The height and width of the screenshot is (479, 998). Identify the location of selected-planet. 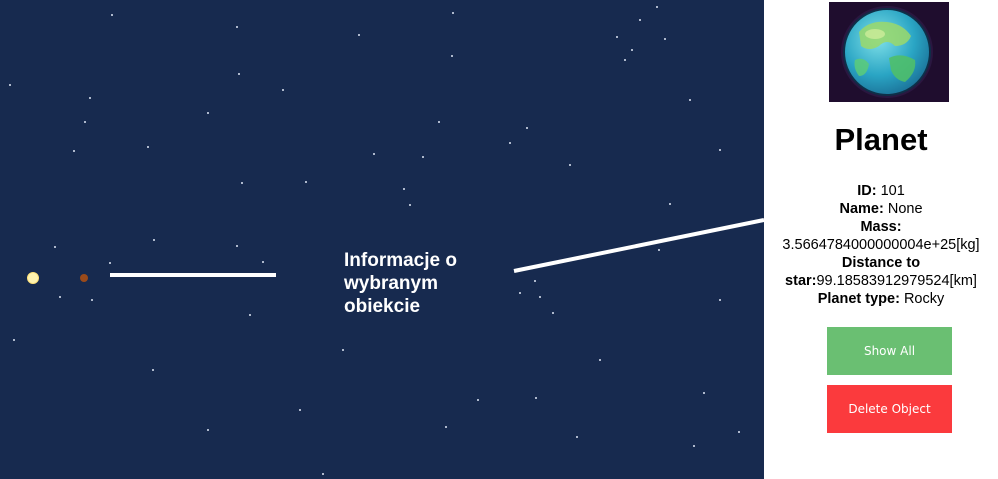
(84, 278).